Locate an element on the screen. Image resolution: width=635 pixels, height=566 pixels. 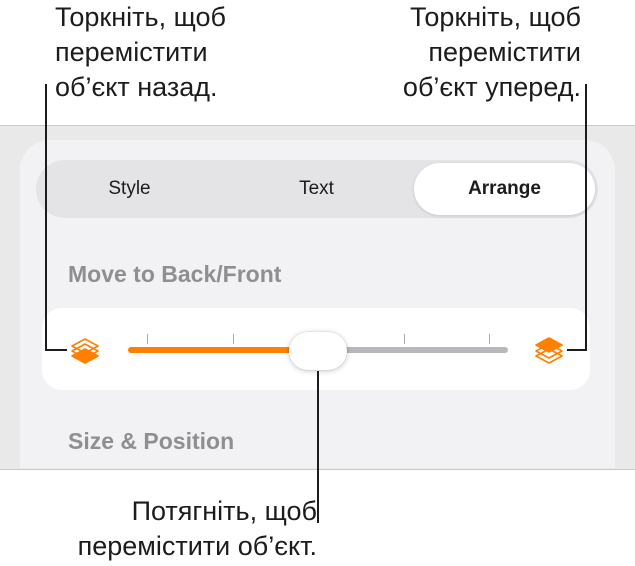
callout-move-front: Торкніть, щоб перемістити об’єкт уперед. is located at coordinates (491, 52).